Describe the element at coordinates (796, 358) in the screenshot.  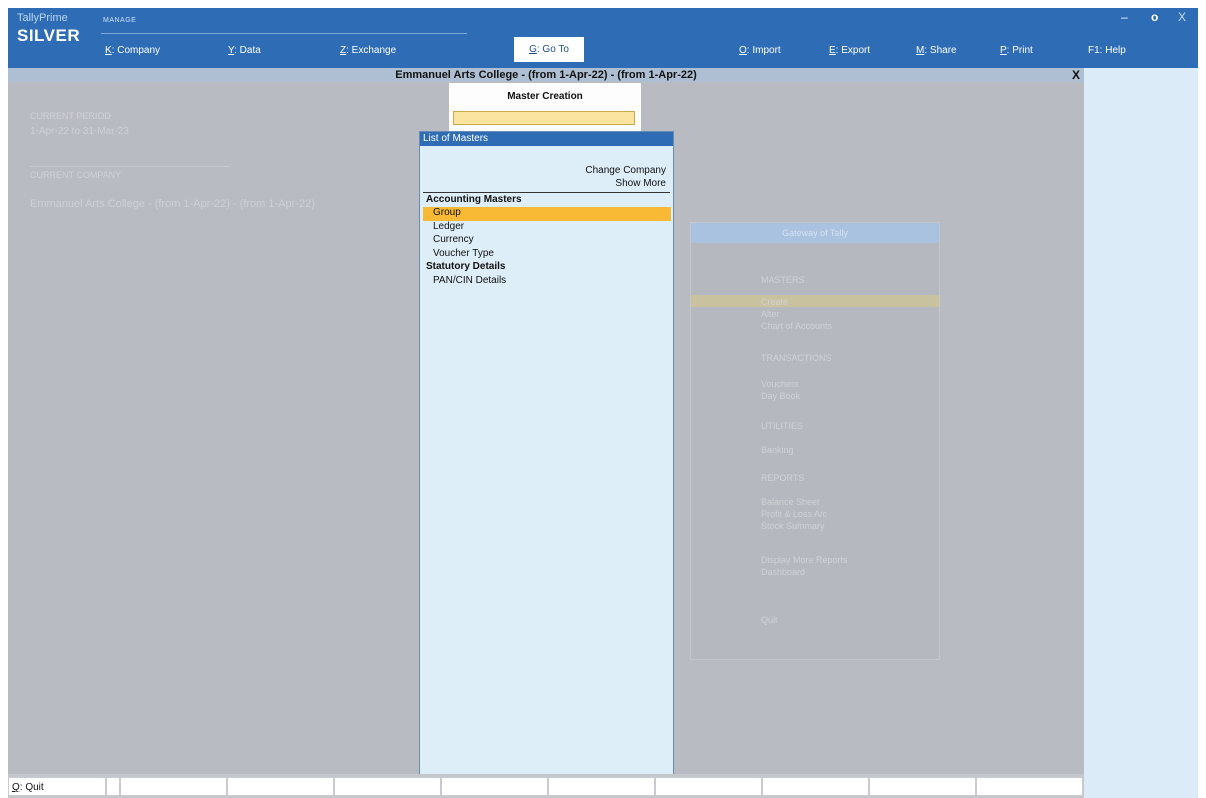
I see `gateway-item: TRANSACTIONS` at that location.